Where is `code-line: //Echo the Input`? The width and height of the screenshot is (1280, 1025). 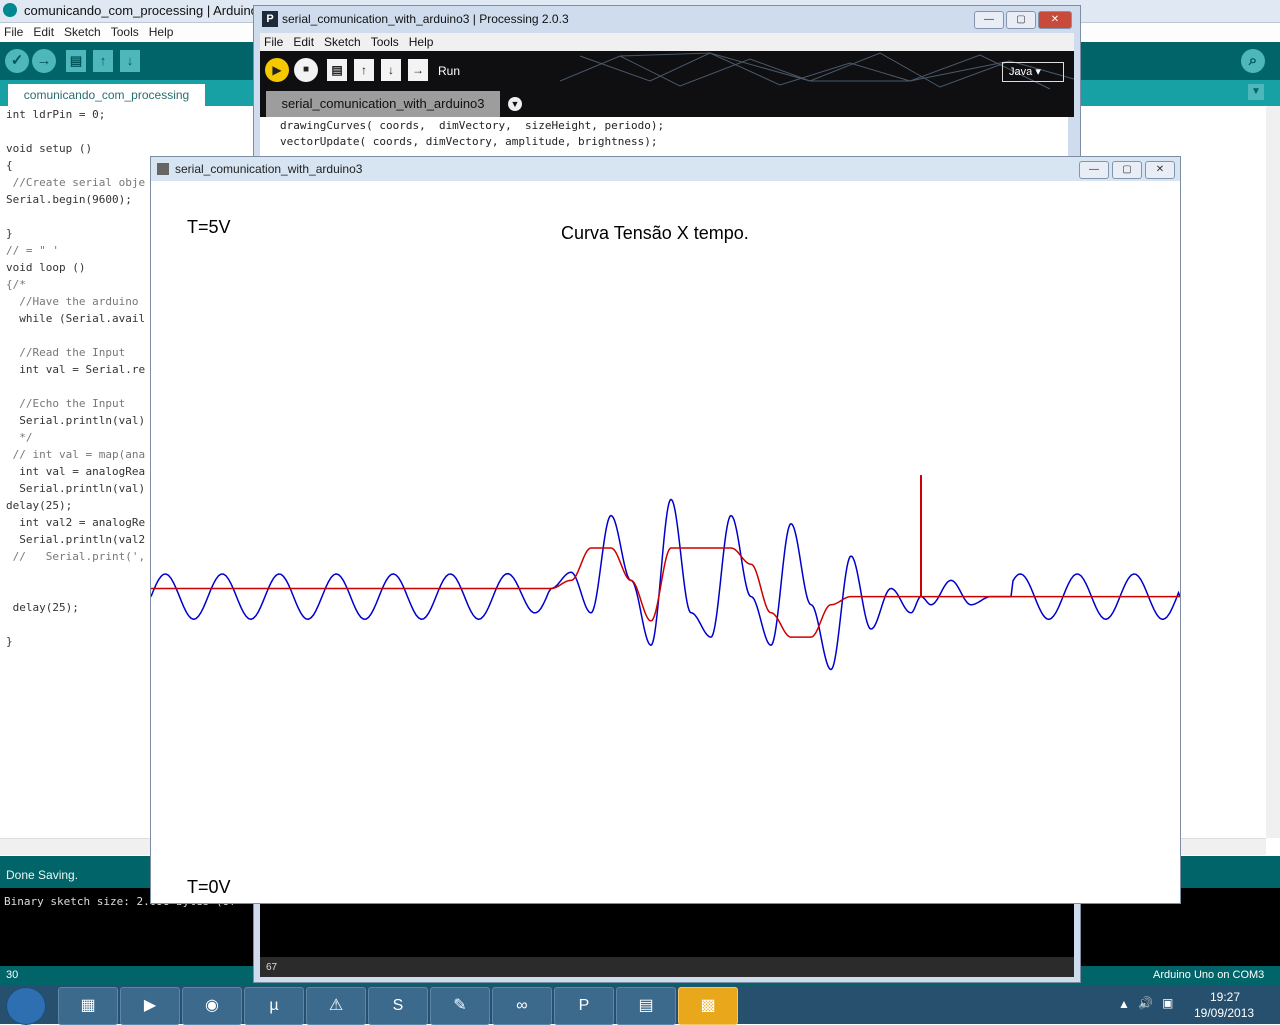
code-line: //Echo the Input is located at coordinates (66, 403).